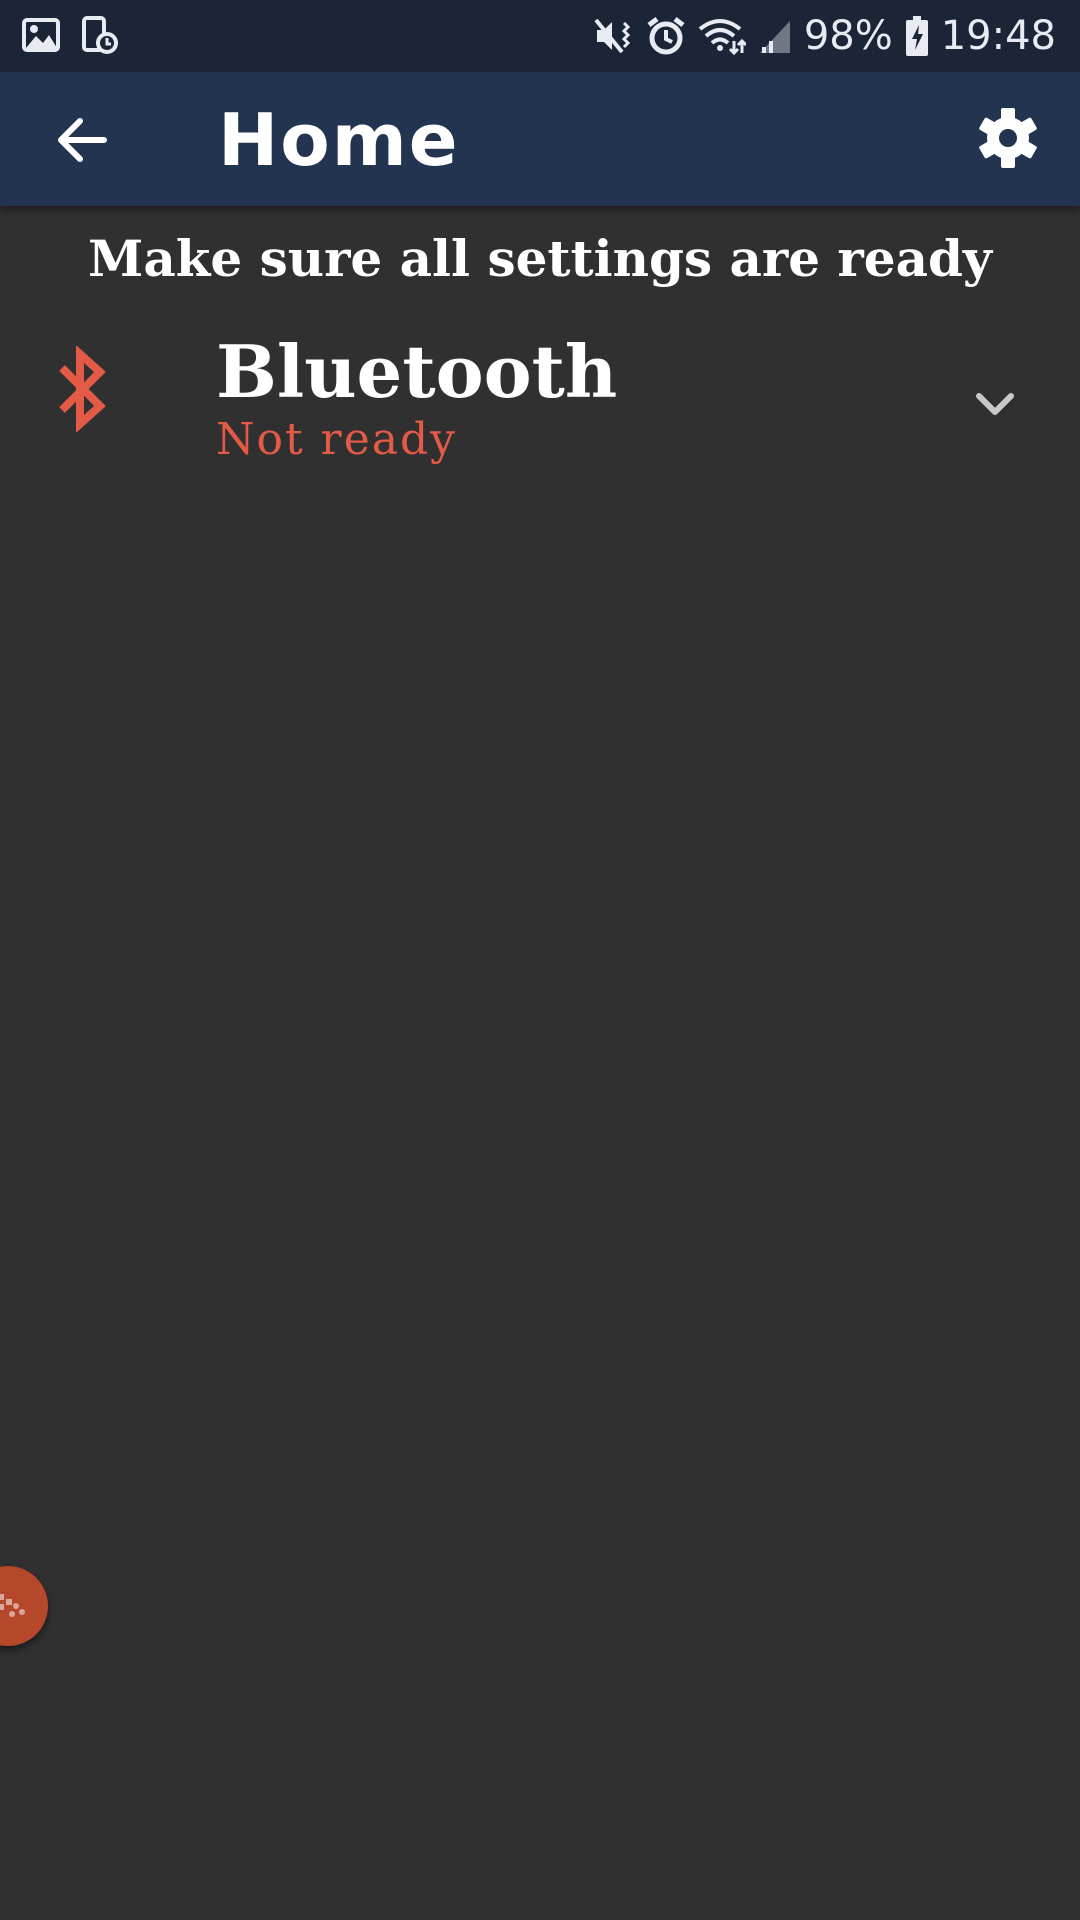 The width and height of the screenshot is (1080, 1920). I want to click on expand-button, so click(995, 405).